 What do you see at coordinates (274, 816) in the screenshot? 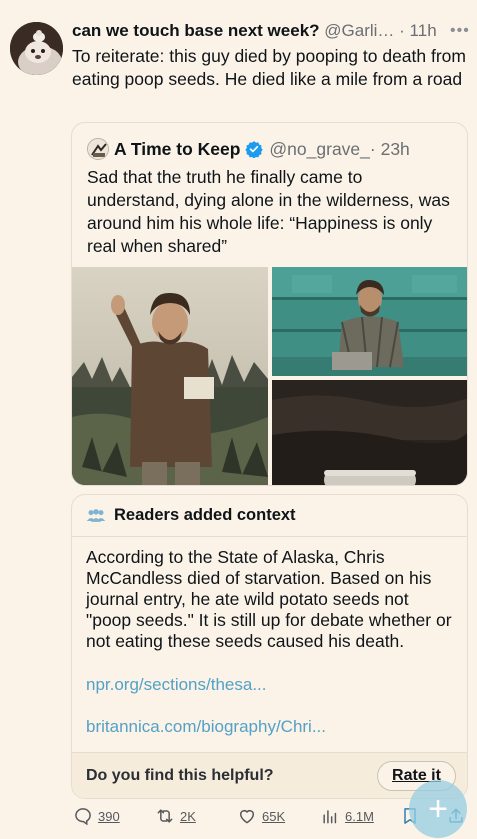
I see `like-count: 65K` at bounding box center [274, 816].